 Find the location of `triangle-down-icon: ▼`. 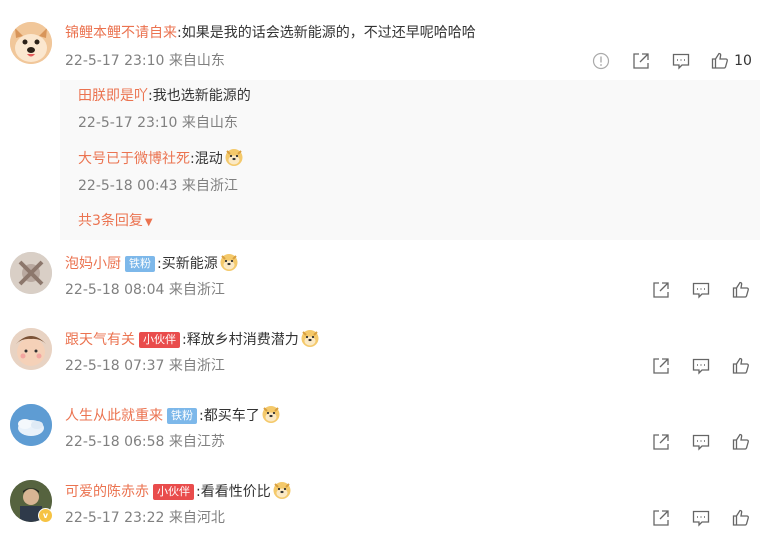

triangle-down-icon: ▼ is located at coordinates (148, 222).